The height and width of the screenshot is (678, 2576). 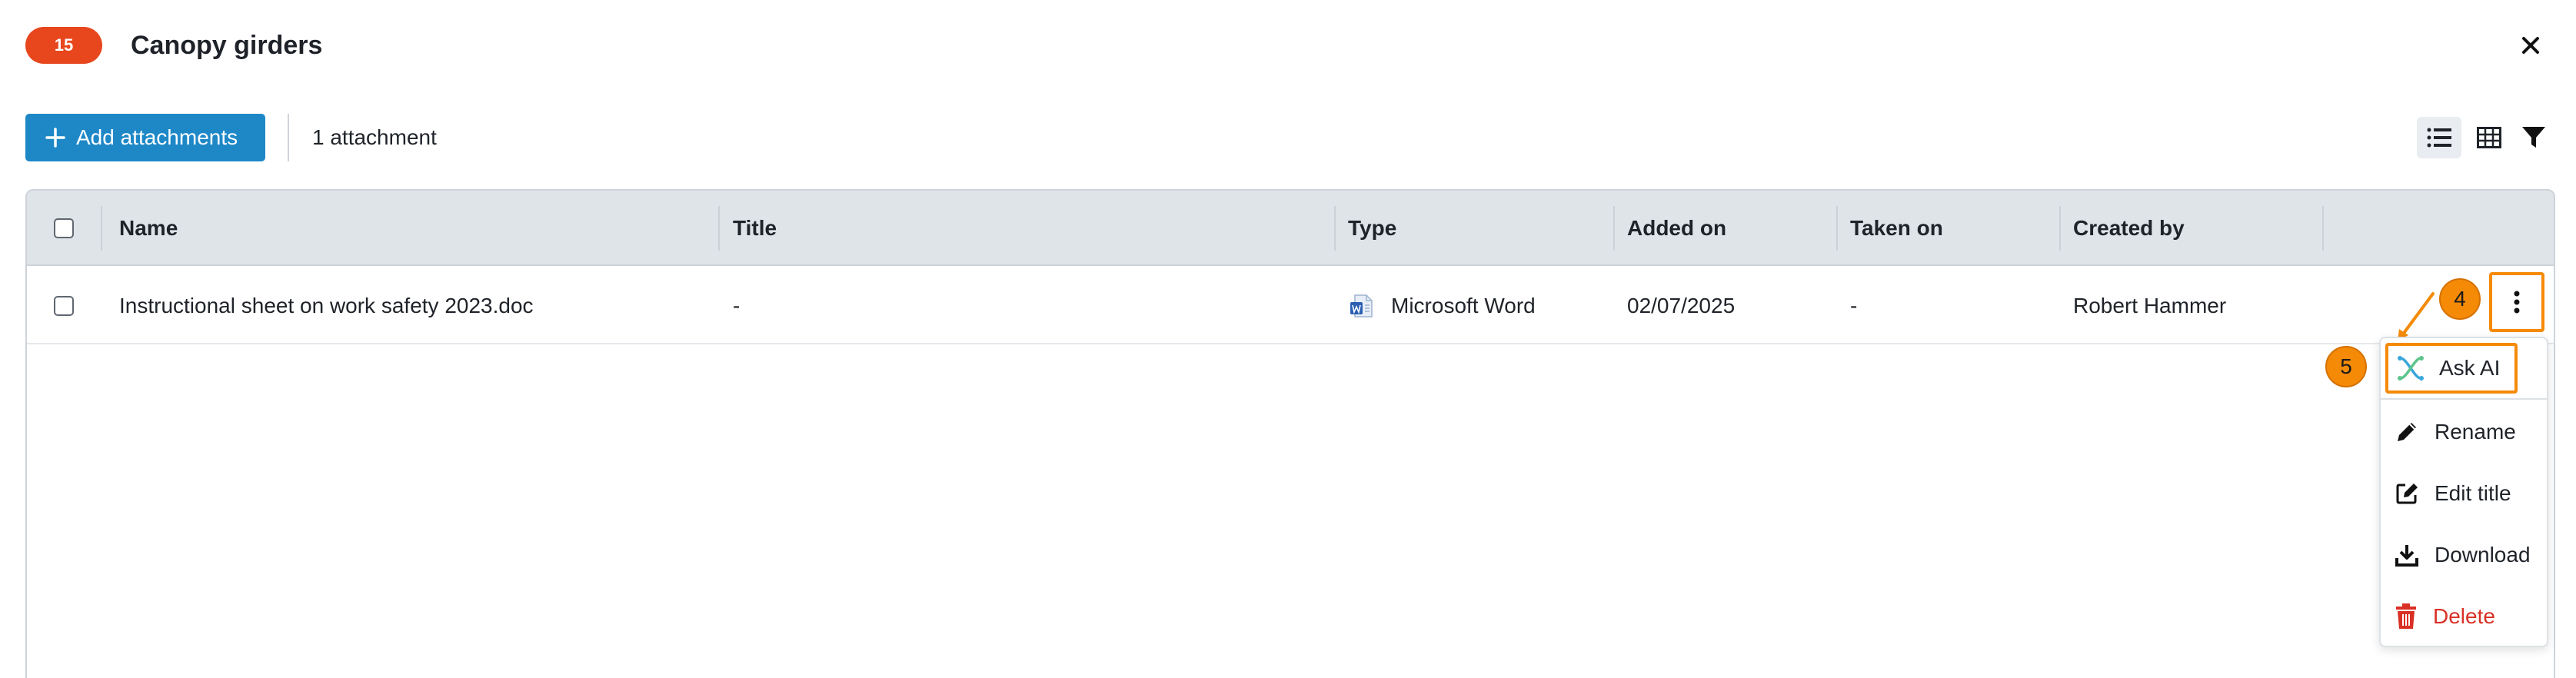 I want to click on step-callout-5: 5, so click(x=2346, y=366).